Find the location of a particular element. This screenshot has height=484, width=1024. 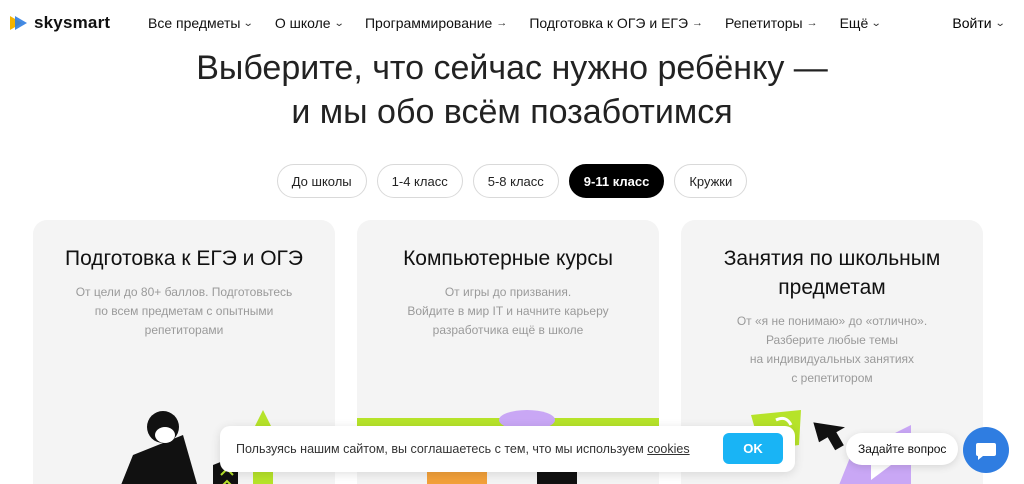

filter-grade-1-4: 1-4 класс is located at coordinates (419, 181).